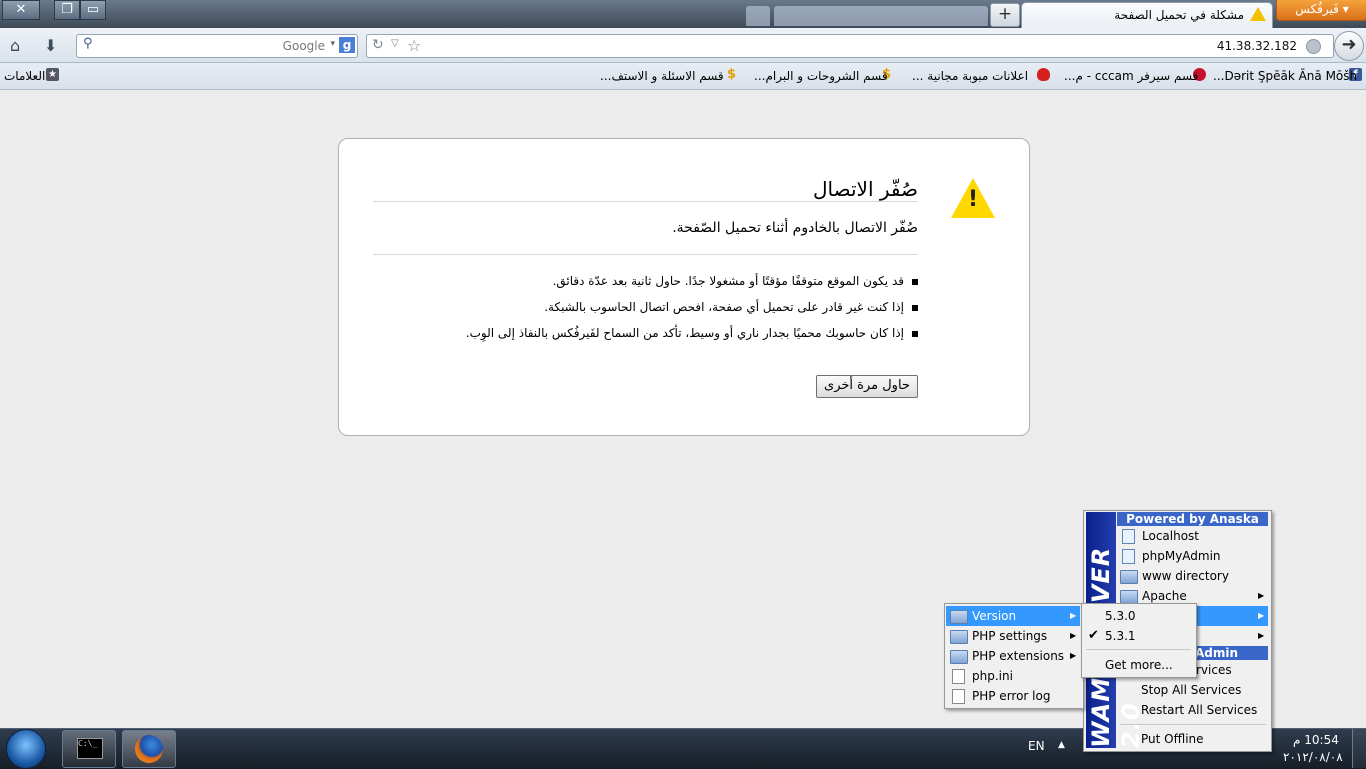 The width and height of the screenshot is (1366, 769). I want to click on wamp-menu-header: Powered by Anaska, so click(1192, 519).